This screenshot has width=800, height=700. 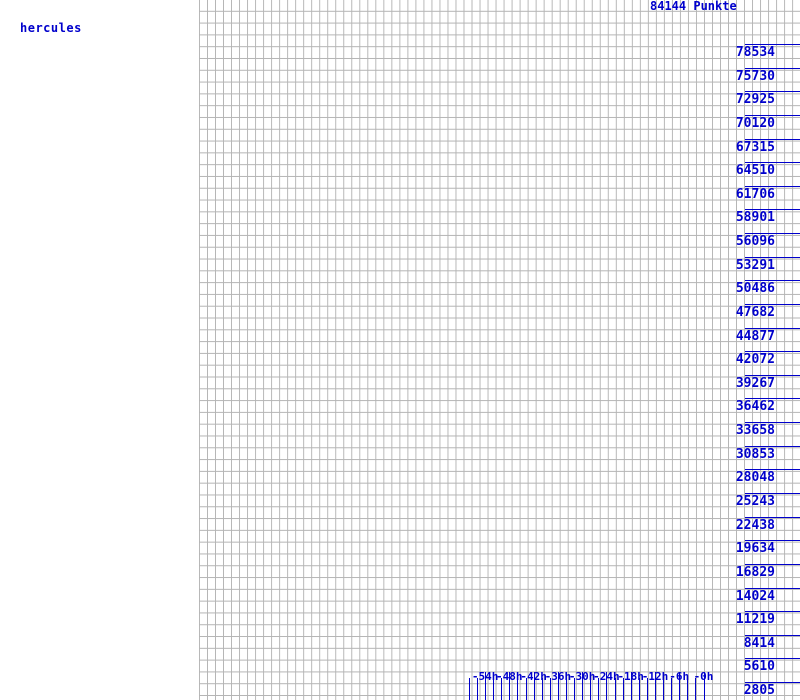 I want to click on y-axis-tick-label: 25243, so click(x=755, y=501).